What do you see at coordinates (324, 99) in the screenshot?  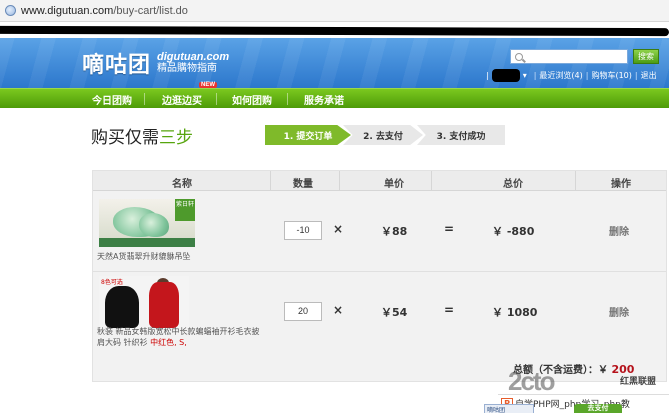 I see `nav-service-promise: 服务承诺` at bounding box center [324, 99].